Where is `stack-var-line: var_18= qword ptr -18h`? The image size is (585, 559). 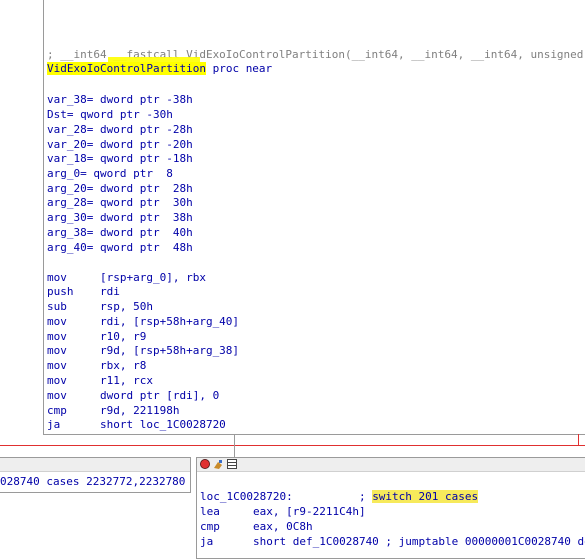 stack-var-line: var_18= qword ptr -18h is located at coordinates (120, 159).